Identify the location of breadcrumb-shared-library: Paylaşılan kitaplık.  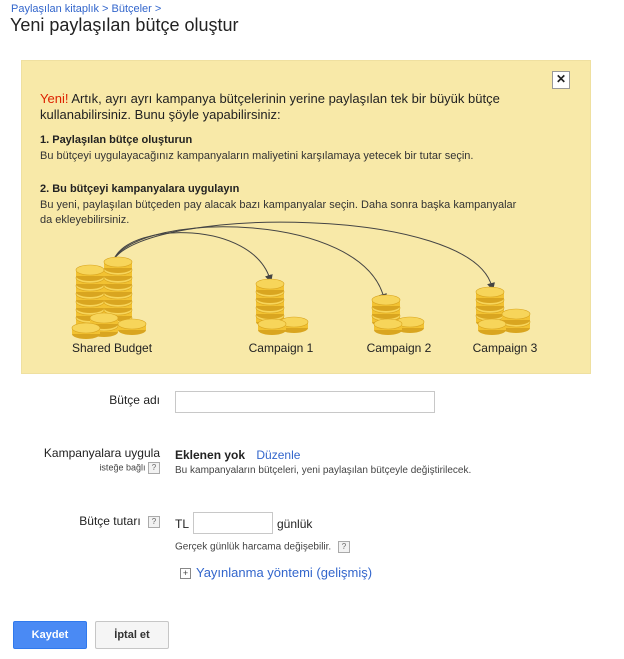
(55, 9).